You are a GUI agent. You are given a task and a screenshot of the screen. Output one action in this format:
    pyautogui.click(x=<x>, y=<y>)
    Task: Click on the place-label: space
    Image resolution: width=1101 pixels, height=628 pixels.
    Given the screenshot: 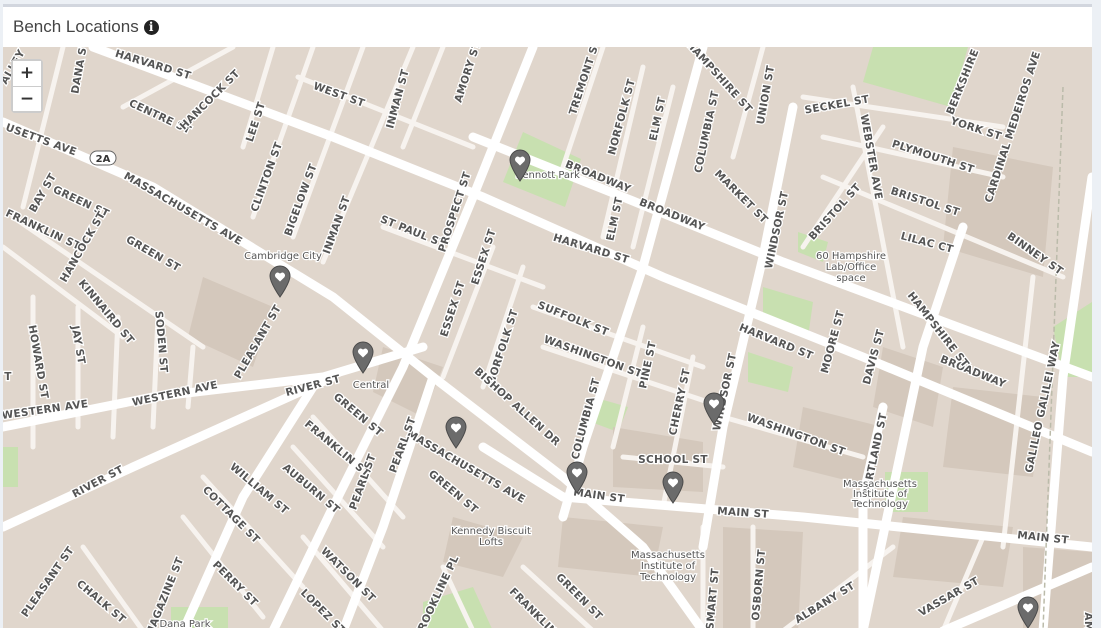 What is the action you would take?
    pyautogui.click(x=850, y=278)
    